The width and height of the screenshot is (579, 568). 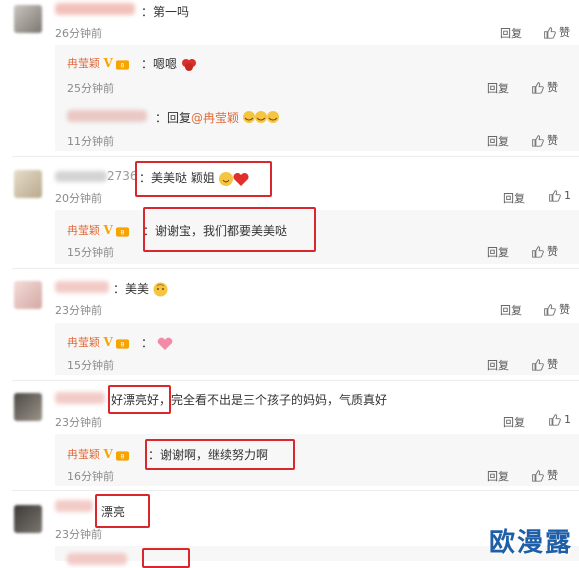 What do you see at coordinates (147, 343) in the screenshot?
I see `reply-text-content: ：` at bounding box center [147, 343].